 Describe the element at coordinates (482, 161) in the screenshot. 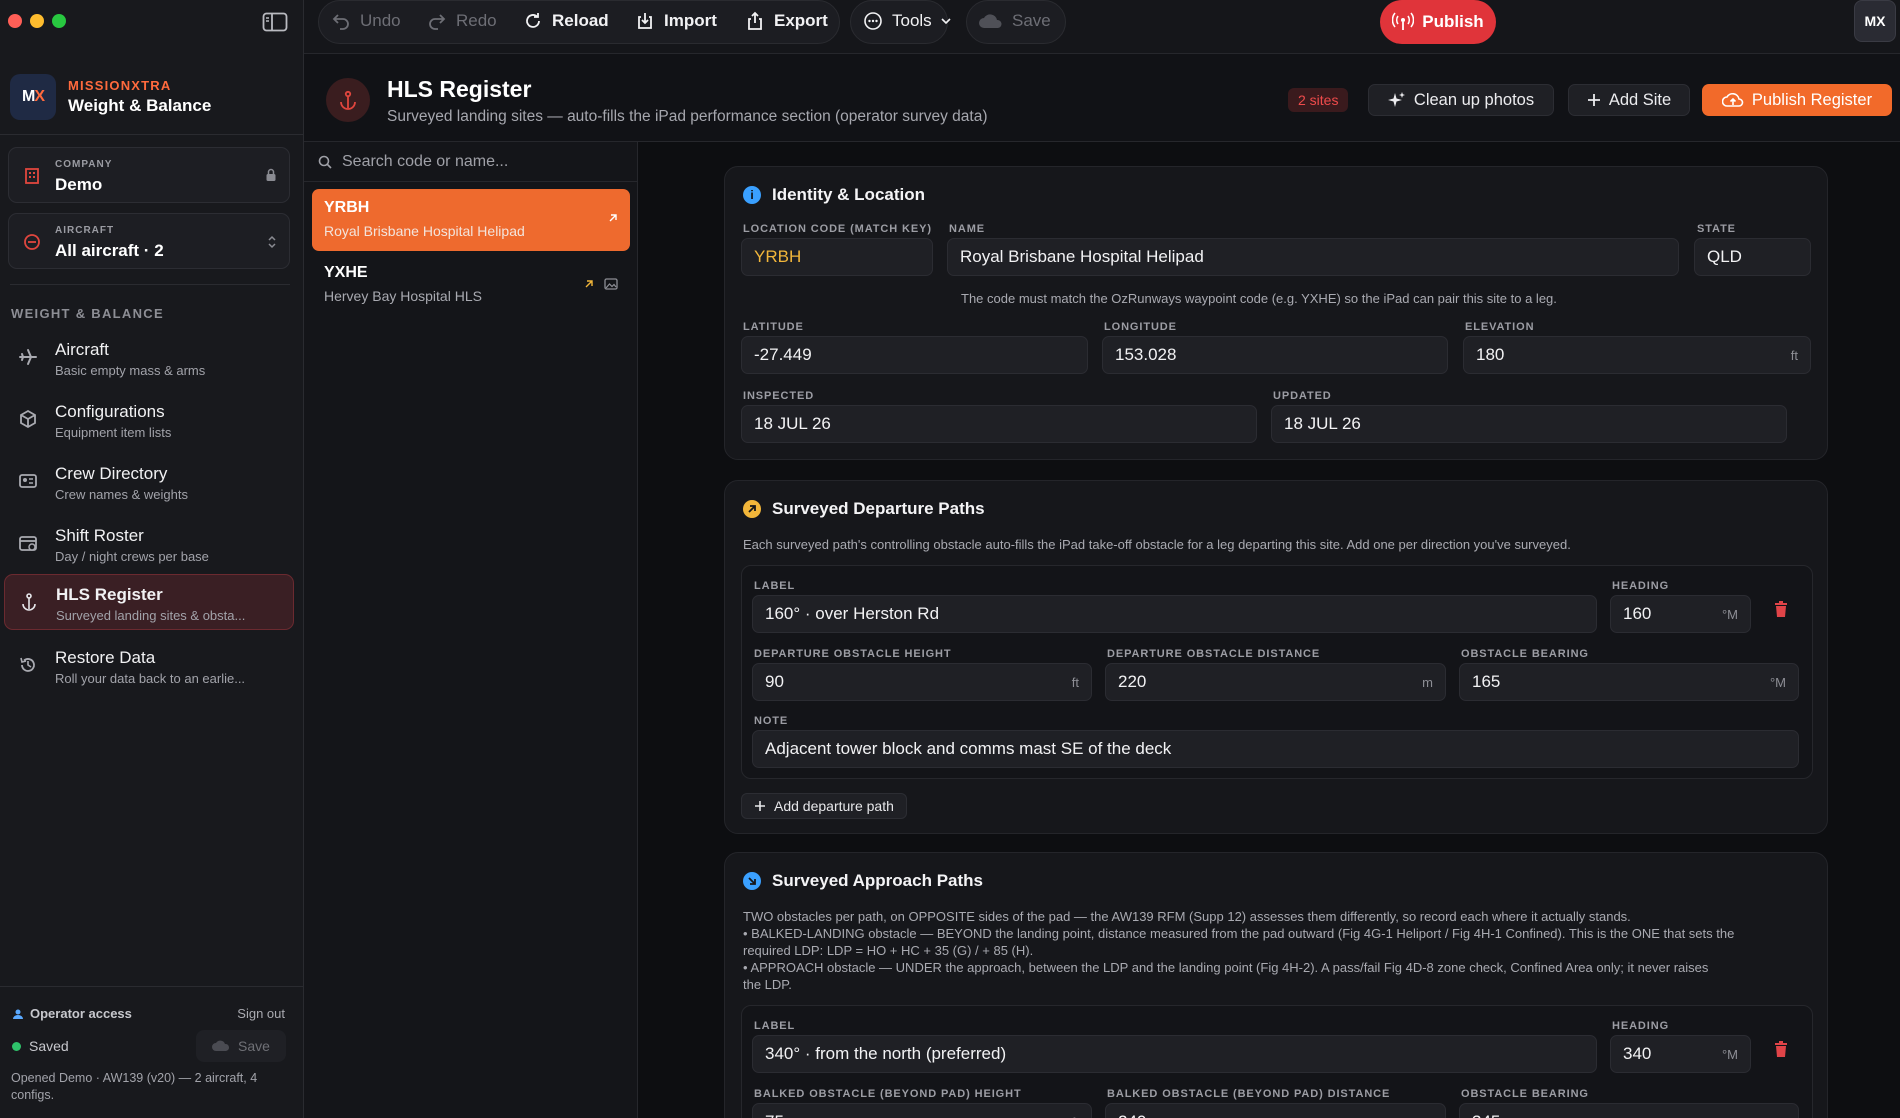

I see `search-input` at that location.